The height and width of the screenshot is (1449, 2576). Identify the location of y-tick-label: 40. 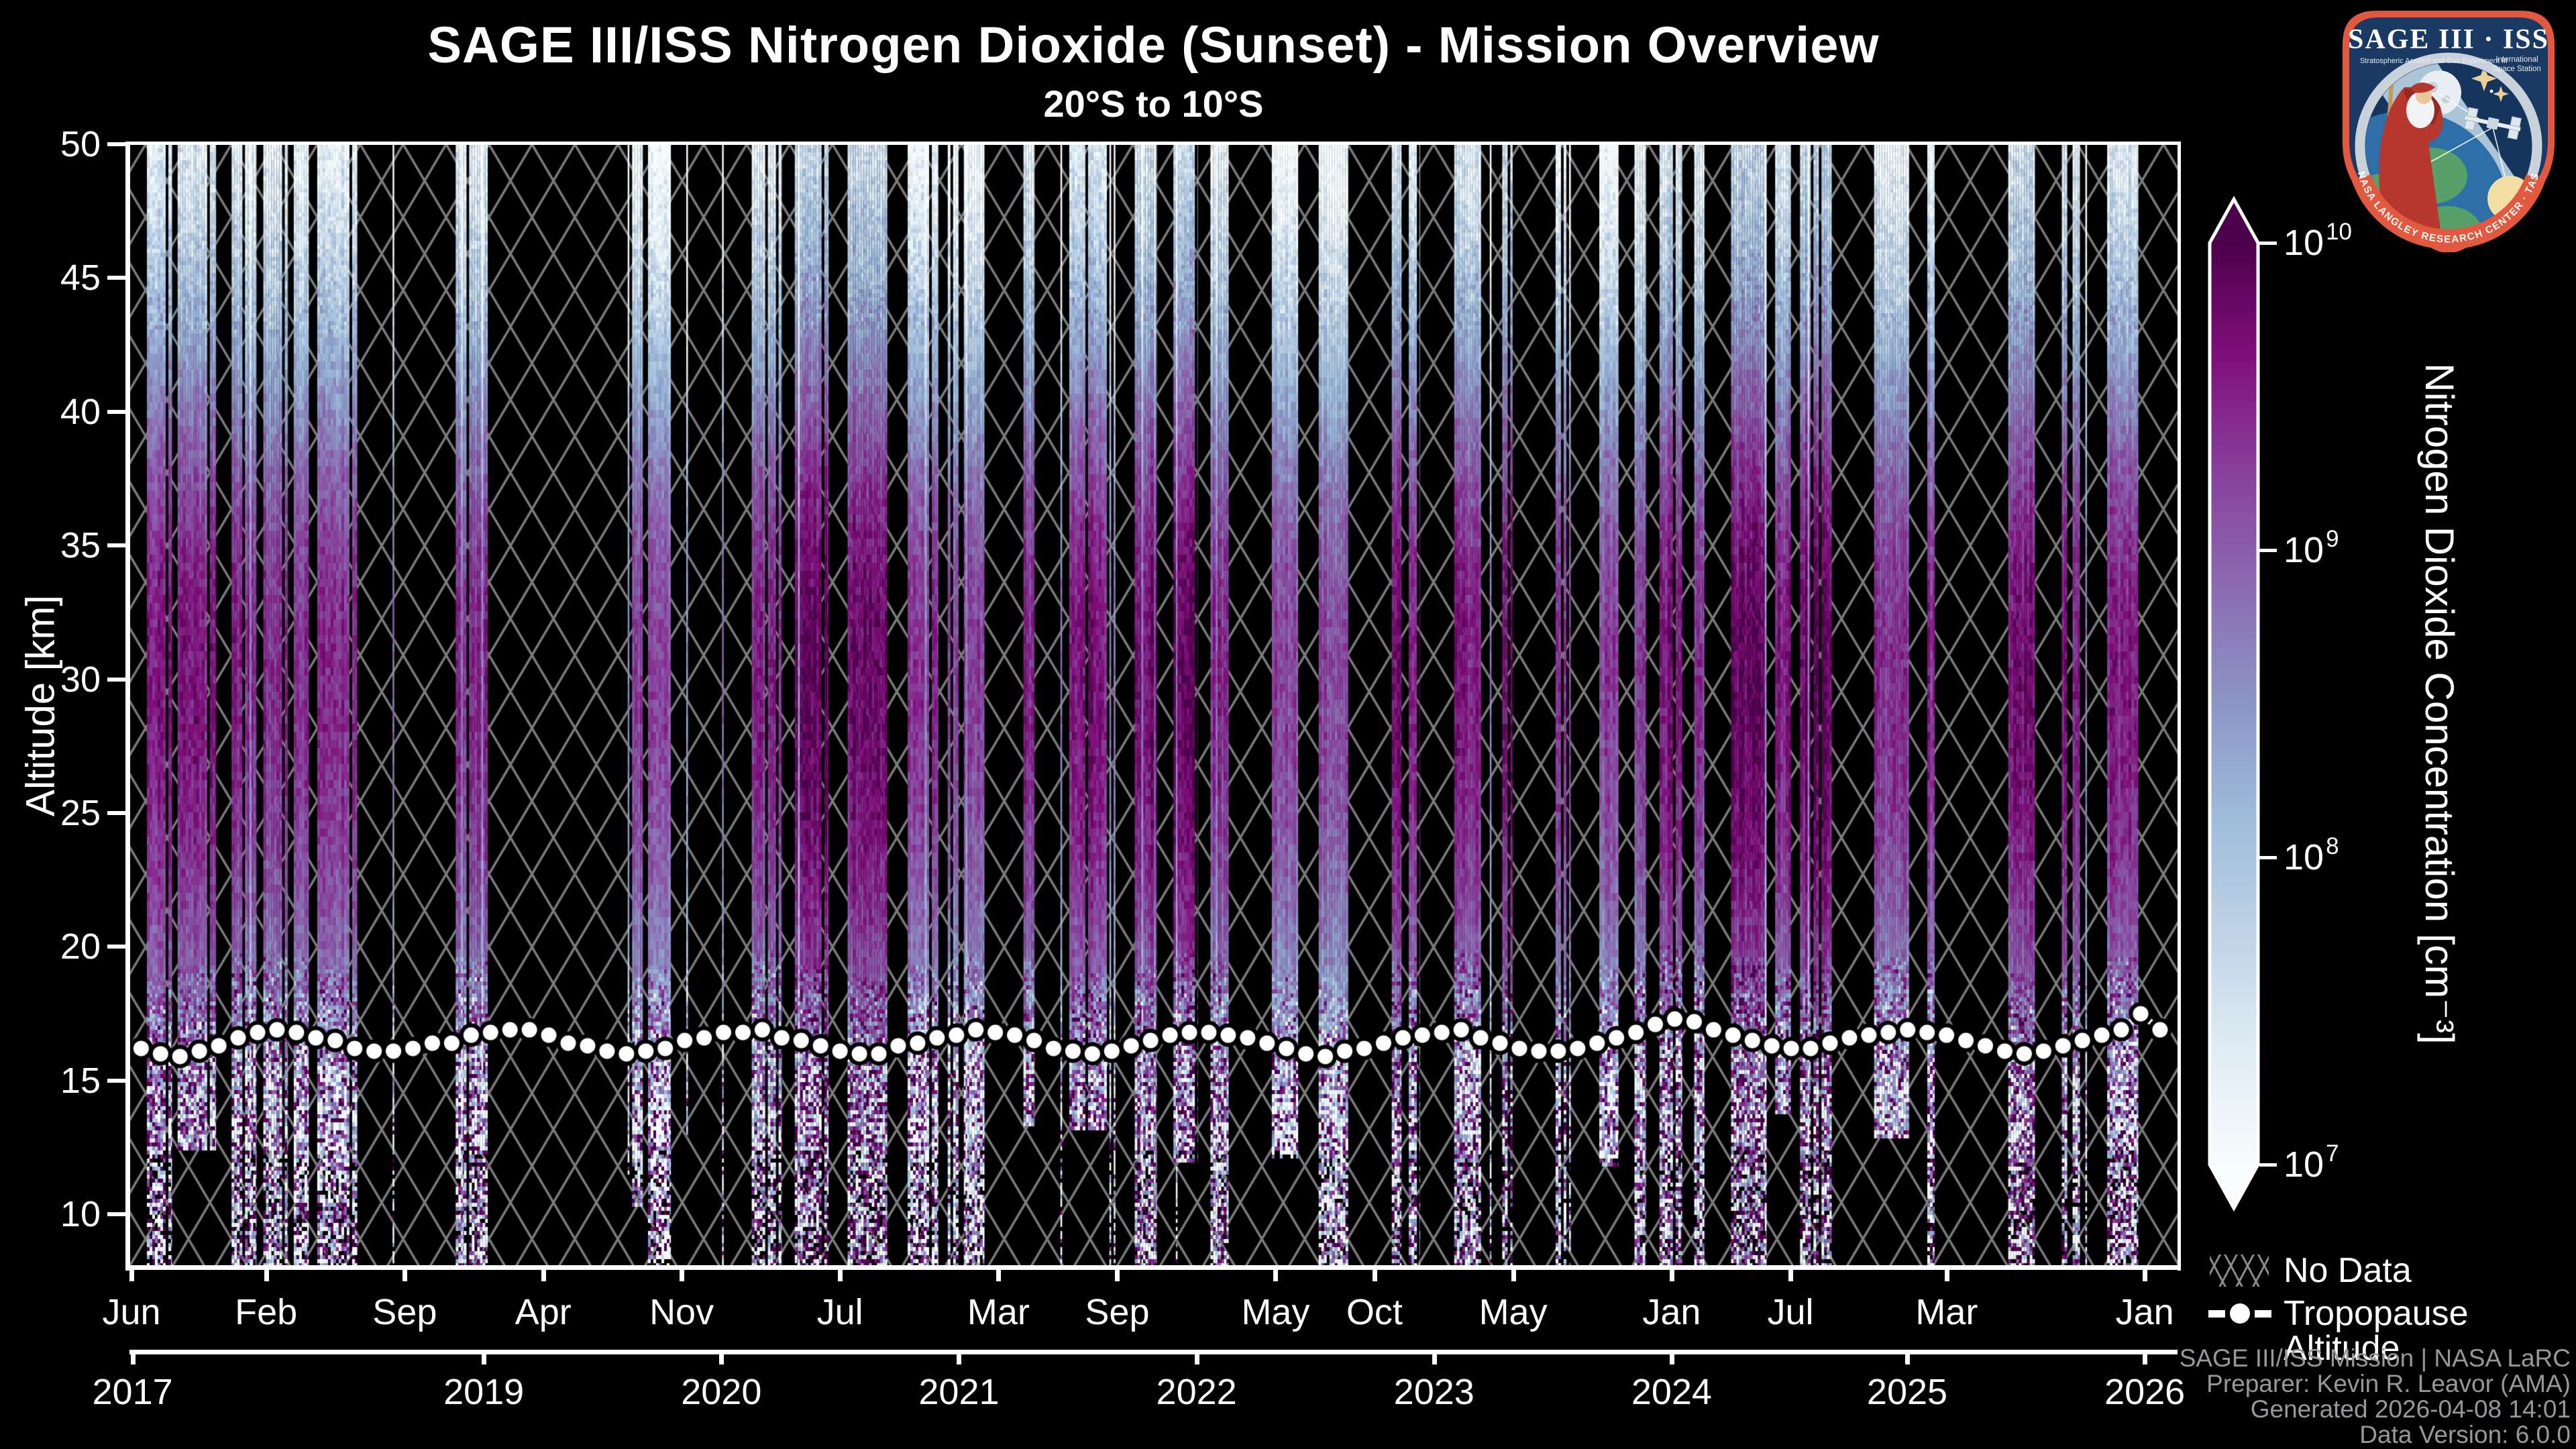
(80, 411).